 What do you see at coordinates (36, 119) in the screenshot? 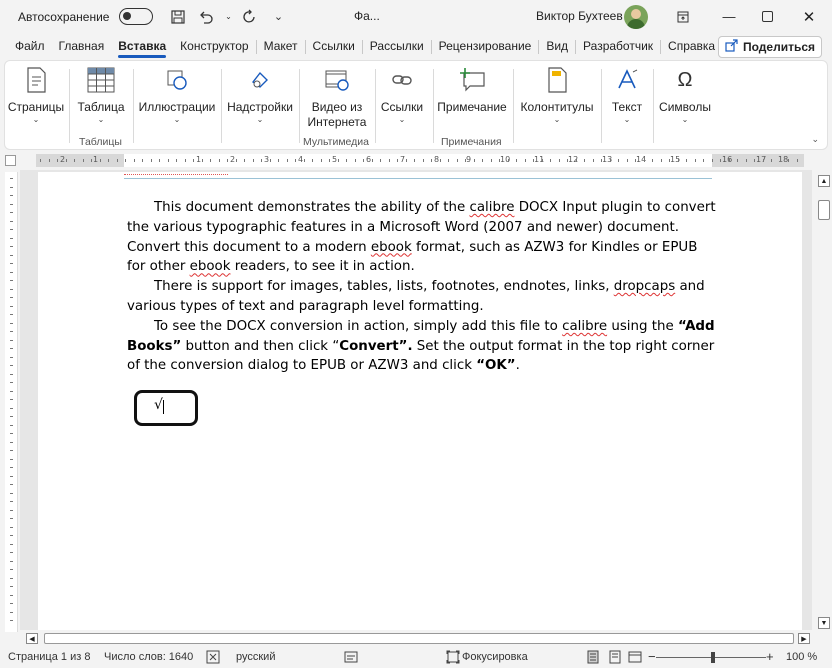
I see `chevron-down-icon: ⌄` at bounding box center [36, 119].